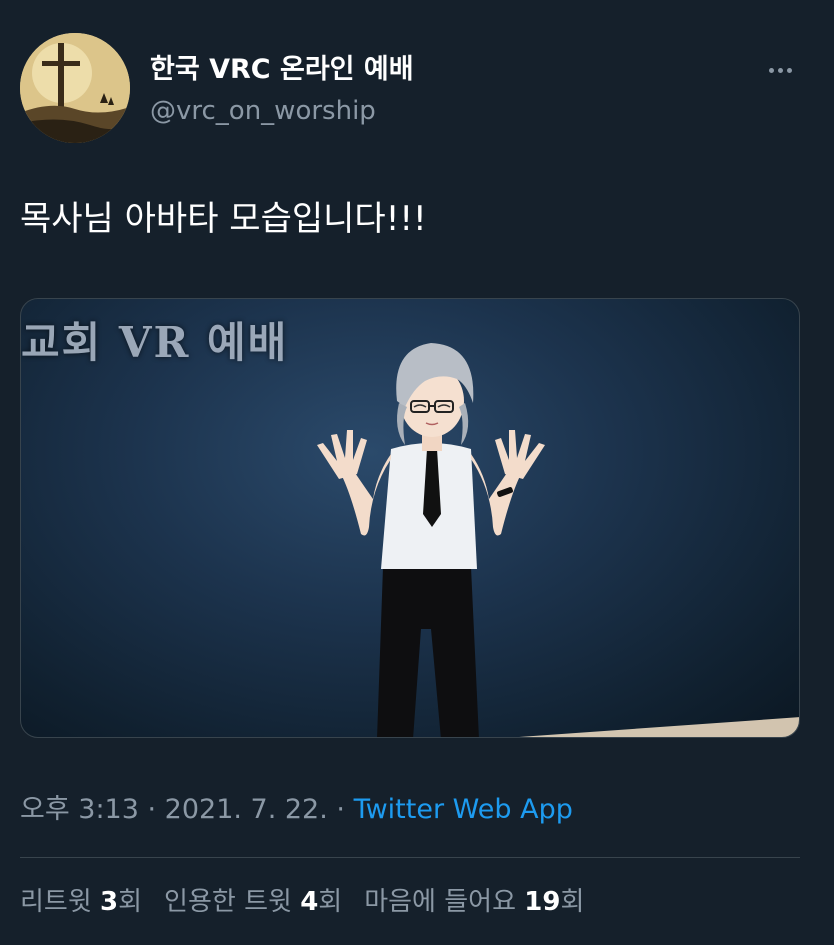  Describe the element at coordinates (232, 902) in the screenshot. I see `quotes-label: 인용한 트윗` at that location.